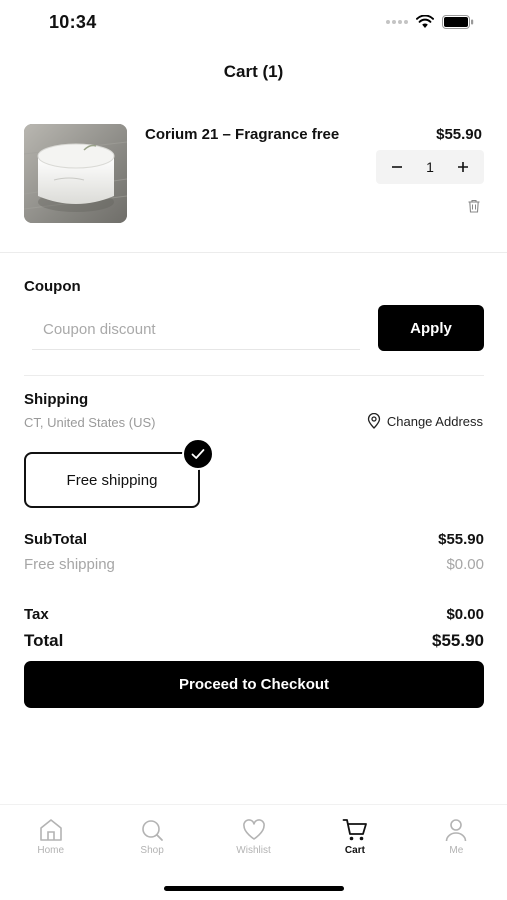  I want to click on product-price: $55.90, so click(459, 134).